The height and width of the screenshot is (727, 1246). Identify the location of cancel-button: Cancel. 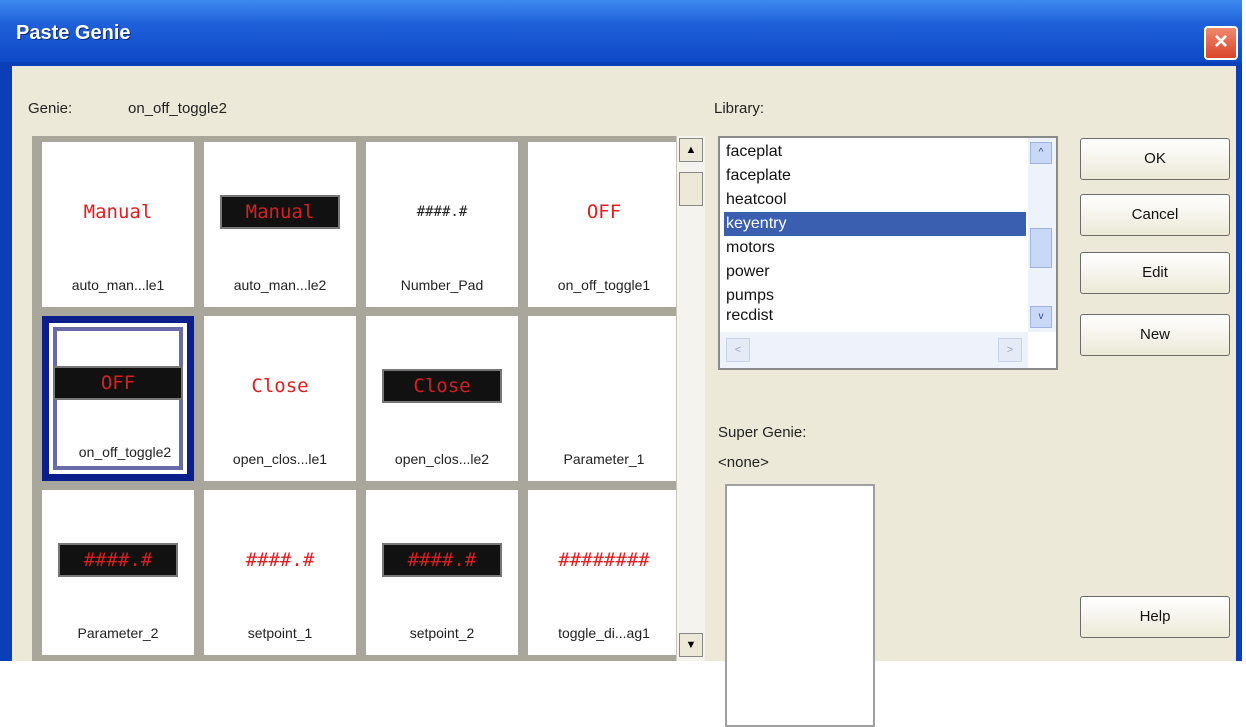
(1155, 215).